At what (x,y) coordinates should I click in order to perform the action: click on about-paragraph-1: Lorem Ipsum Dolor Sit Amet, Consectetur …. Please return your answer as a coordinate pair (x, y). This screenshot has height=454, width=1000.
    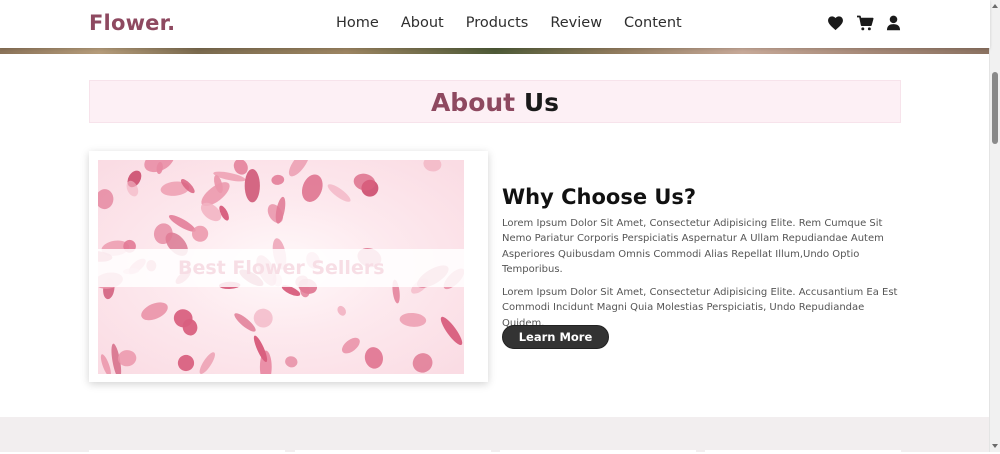
    Looking at the image, I should click on (693, 246).